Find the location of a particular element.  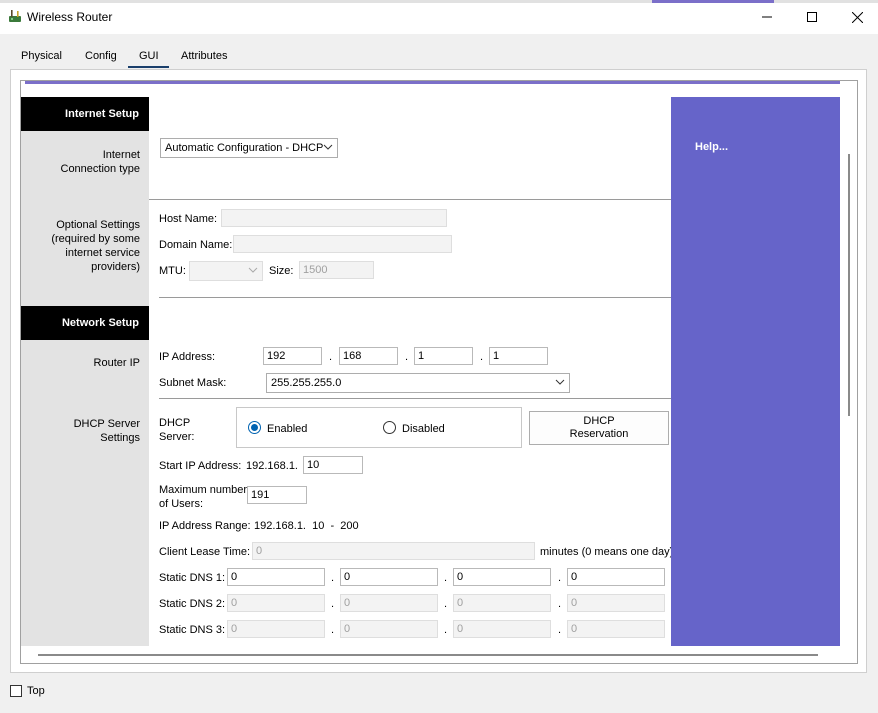

close-button is located at coordinates (856, 17).